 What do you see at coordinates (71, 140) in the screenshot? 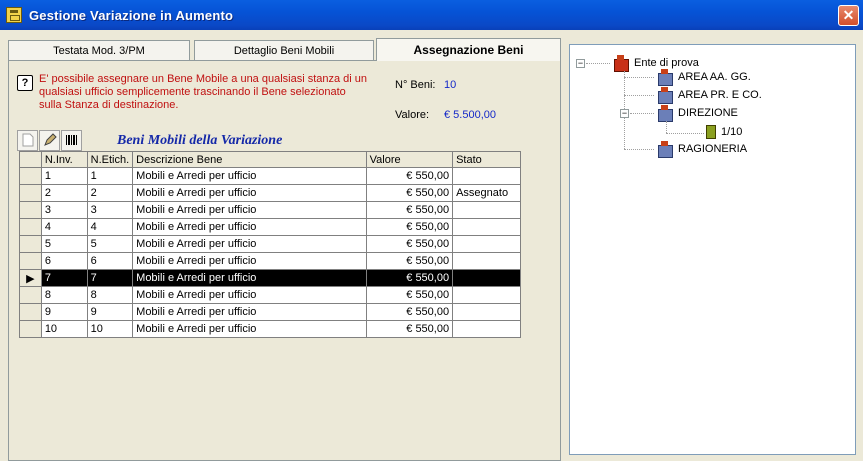
I see `barcode-button` at bounding box center [71, 140].